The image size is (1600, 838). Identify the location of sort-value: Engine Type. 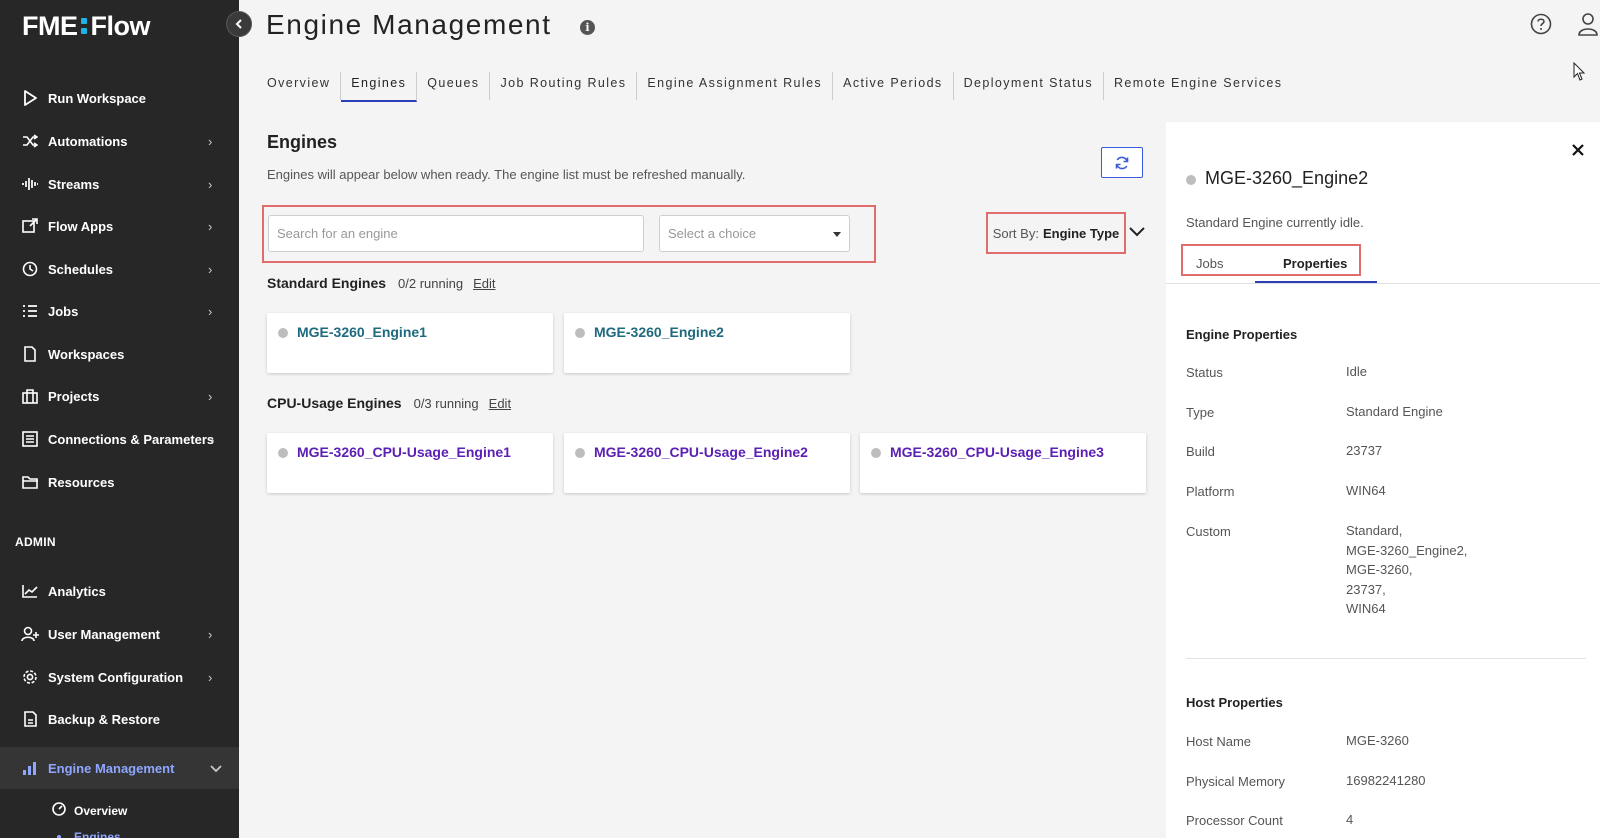
(1081, 233).